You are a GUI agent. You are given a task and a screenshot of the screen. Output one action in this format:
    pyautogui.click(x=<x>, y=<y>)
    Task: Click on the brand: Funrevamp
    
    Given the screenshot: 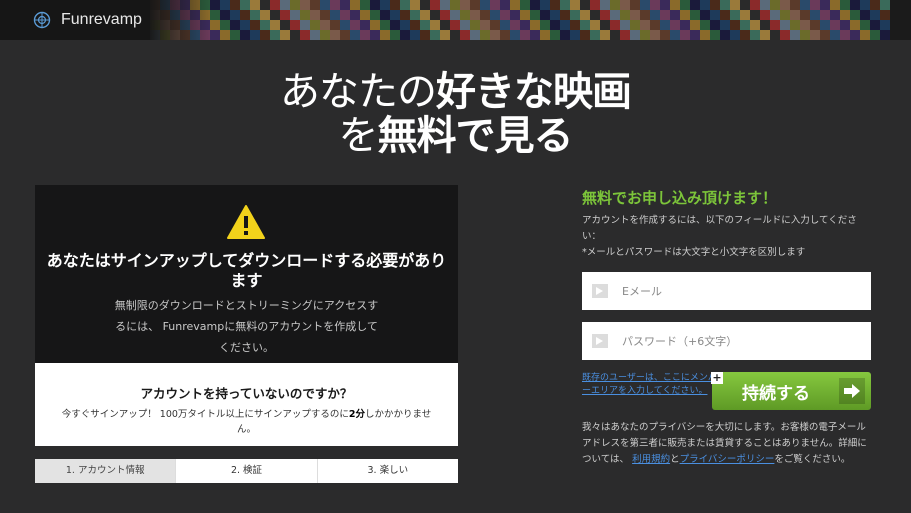 What is the action you would take?
    pyautogui.click(x=105, y=20)
    